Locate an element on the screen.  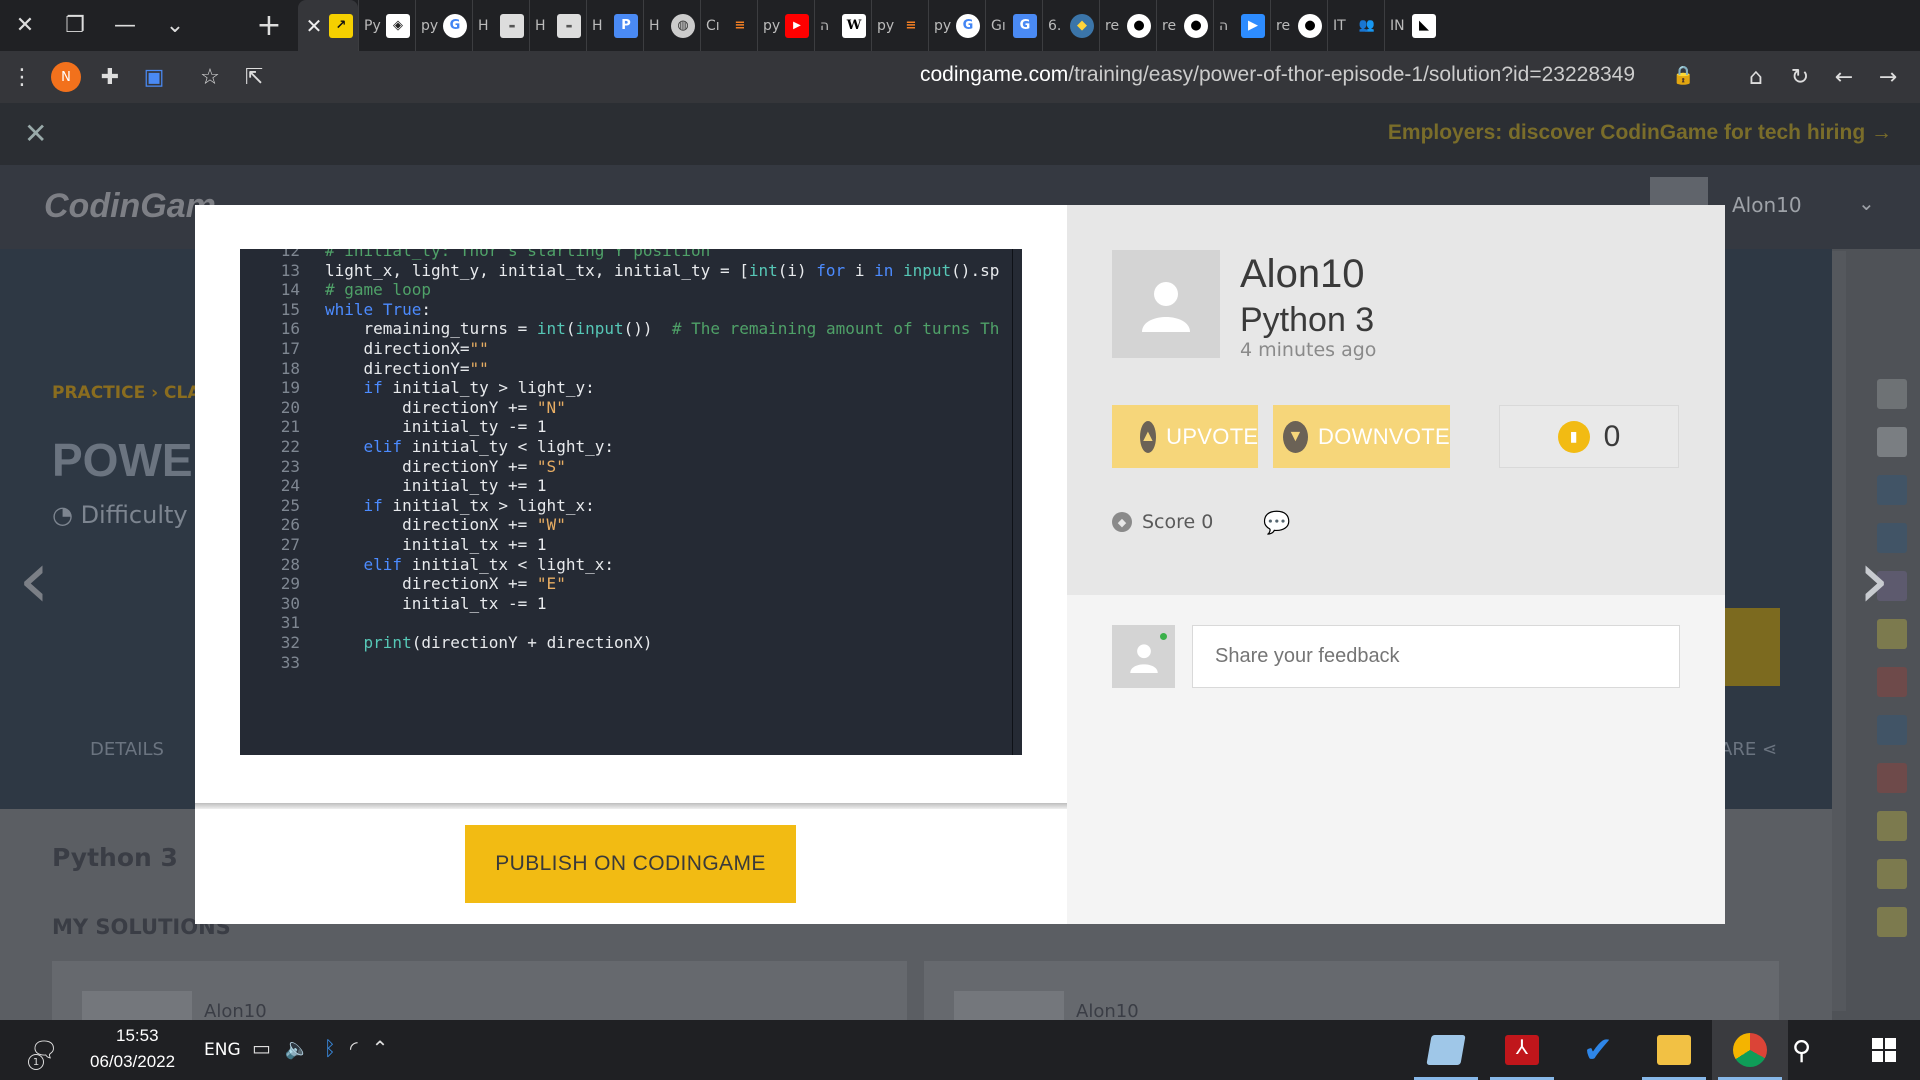
upvote-button: ▲ UPVOTE is located at coordinates (1185, 436).